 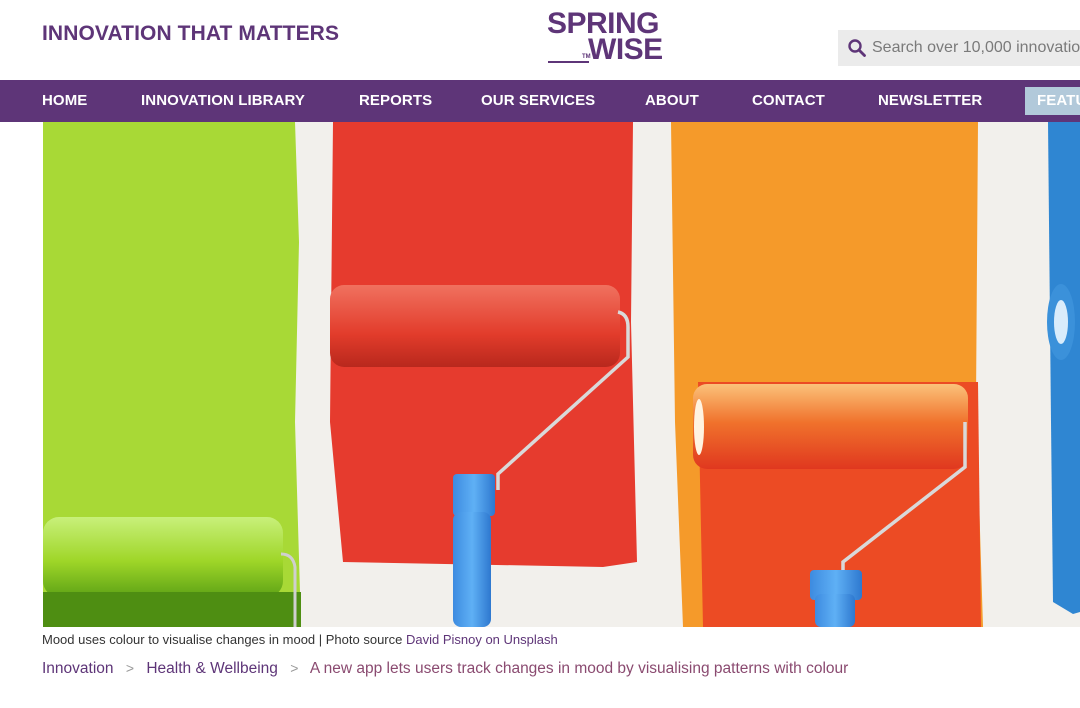 What do you see at coordinates (78, 668) in the screenshot?
I see `breadcrumb-innovation: Innovation` at bounding box center [78, 668].